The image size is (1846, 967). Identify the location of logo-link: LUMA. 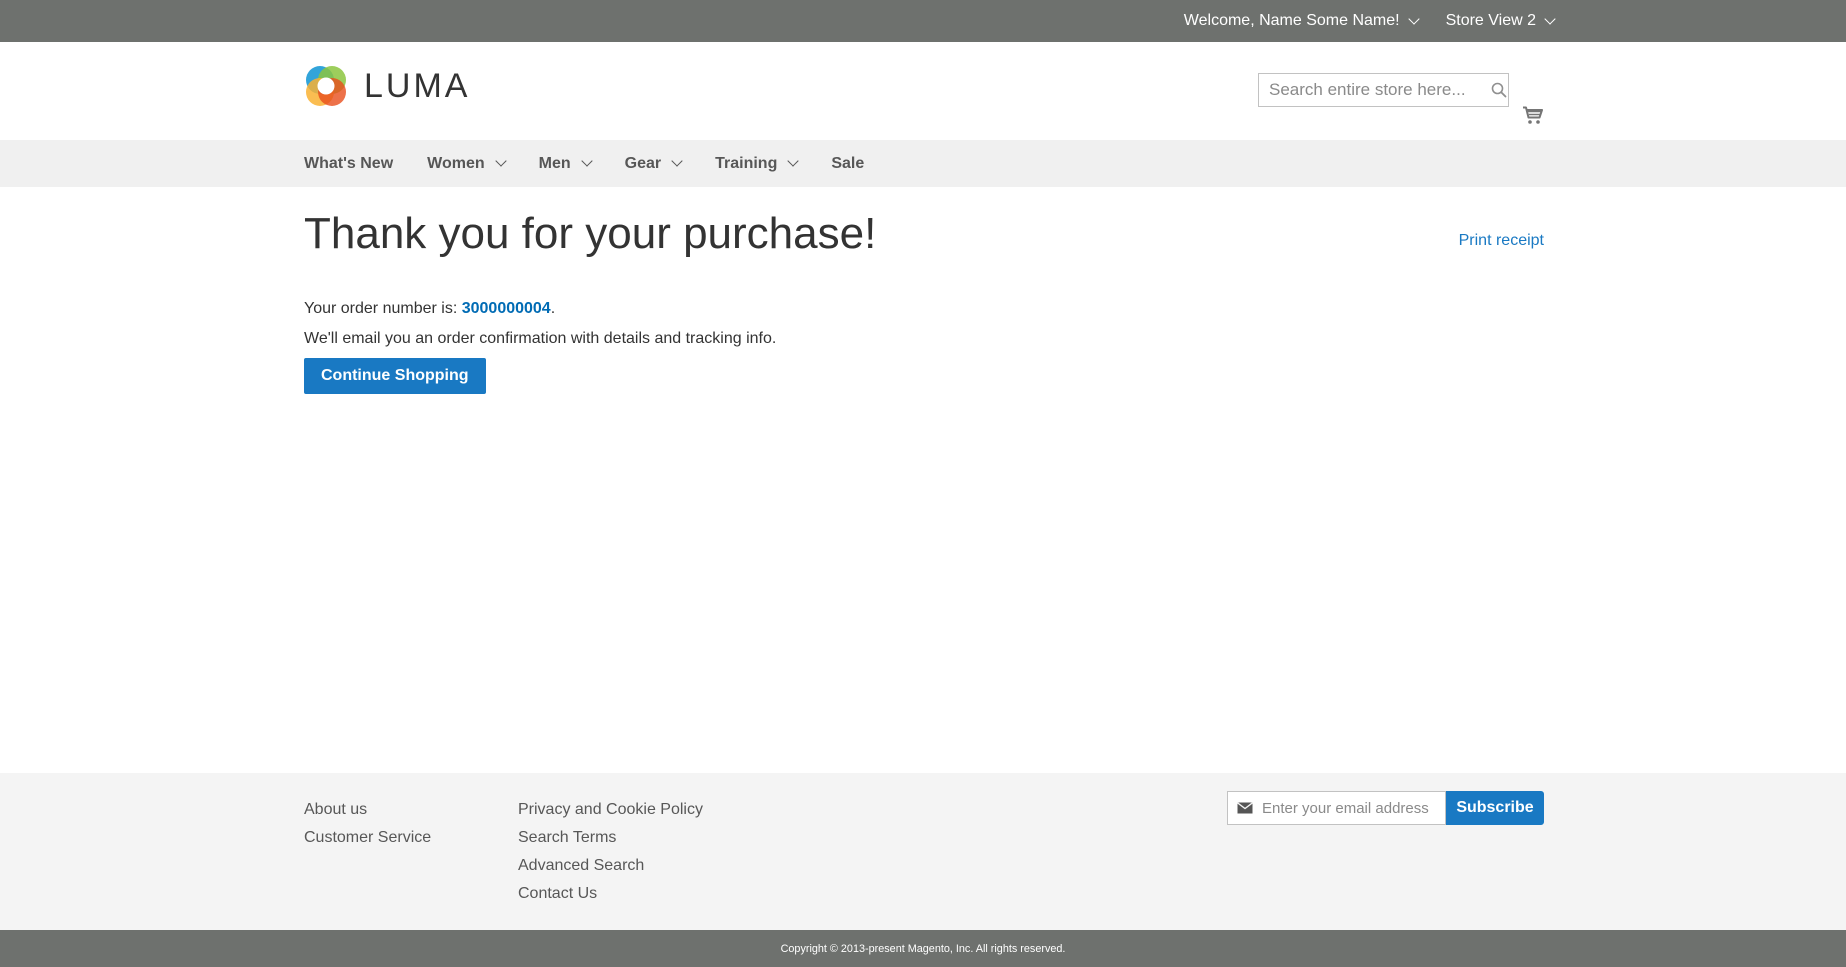
(387, 86).